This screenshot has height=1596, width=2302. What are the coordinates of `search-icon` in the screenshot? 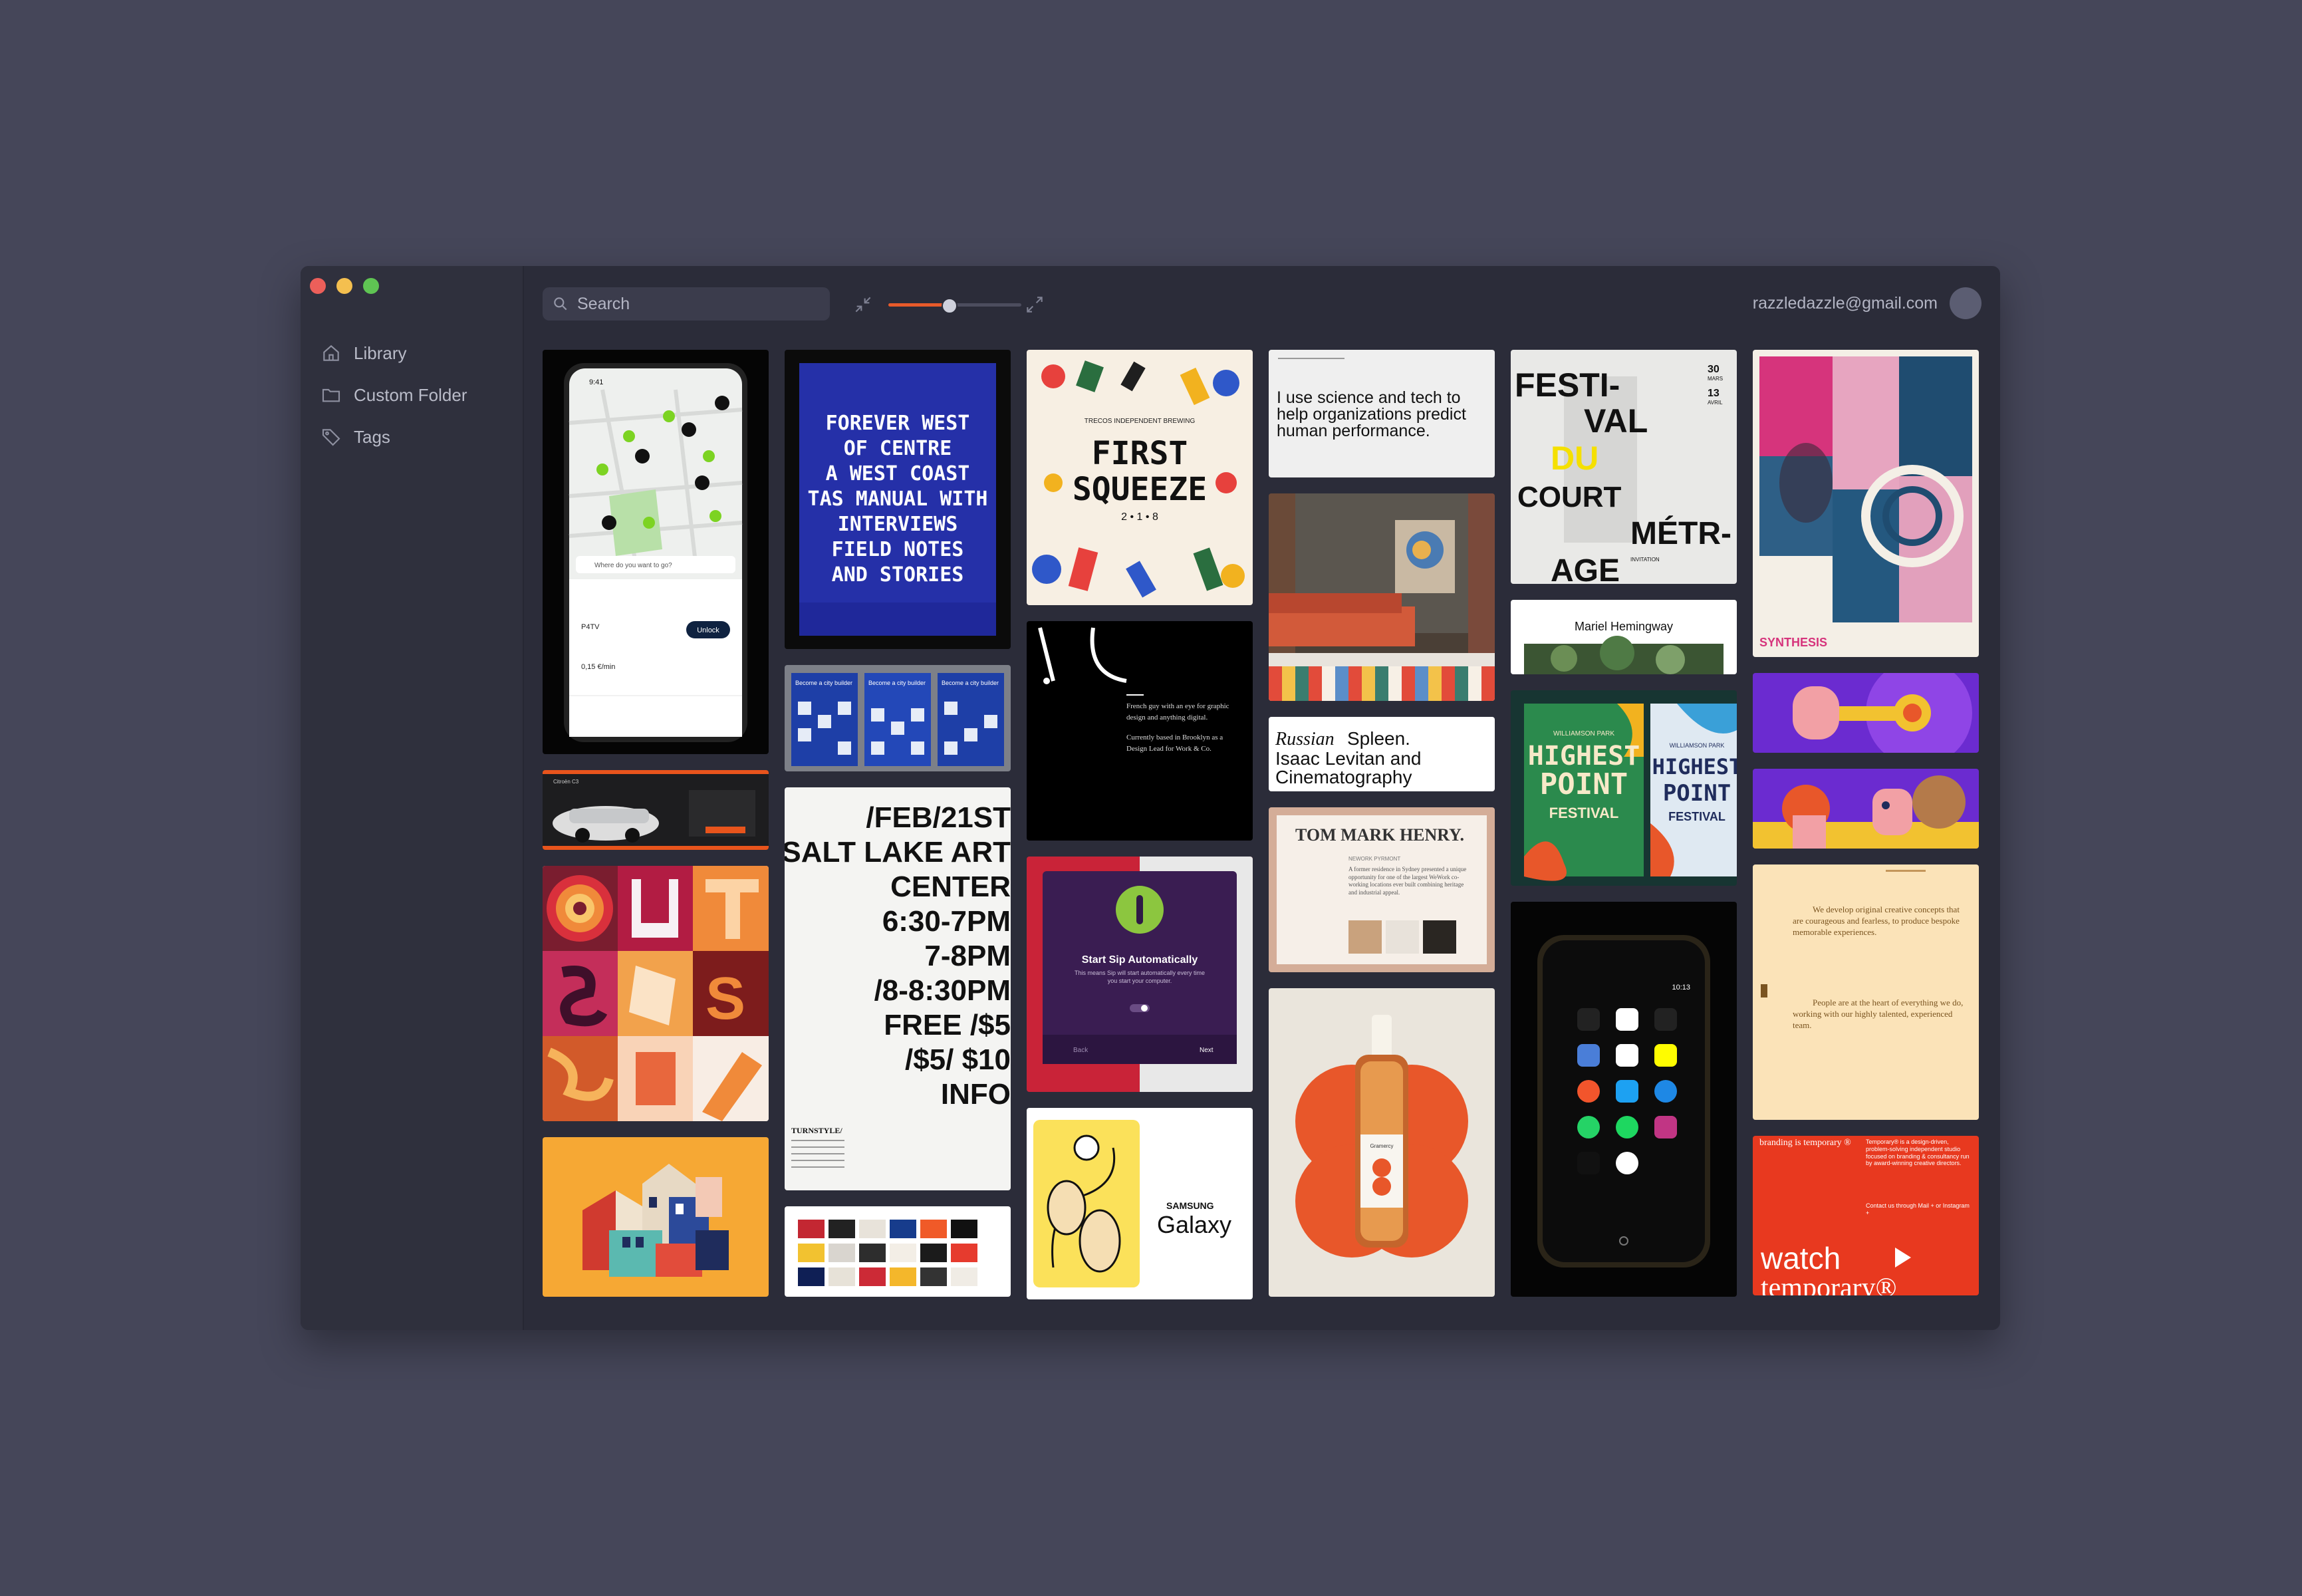 It's located at (560, 304).